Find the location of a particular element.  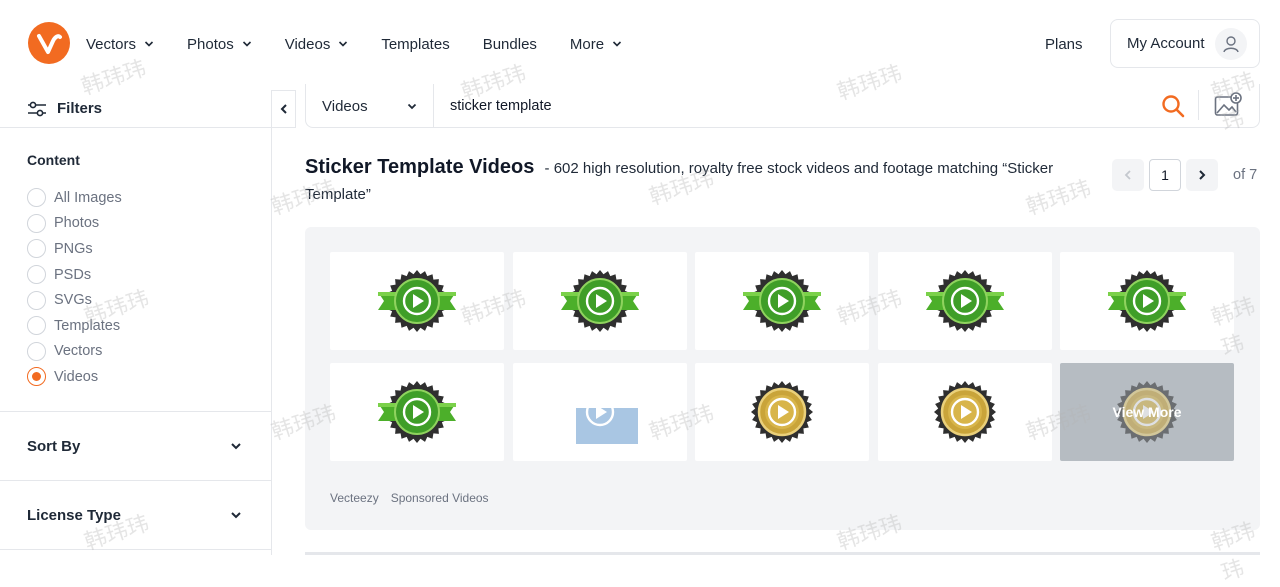

nav-templates: Templates is located at coordinates (415, 44).